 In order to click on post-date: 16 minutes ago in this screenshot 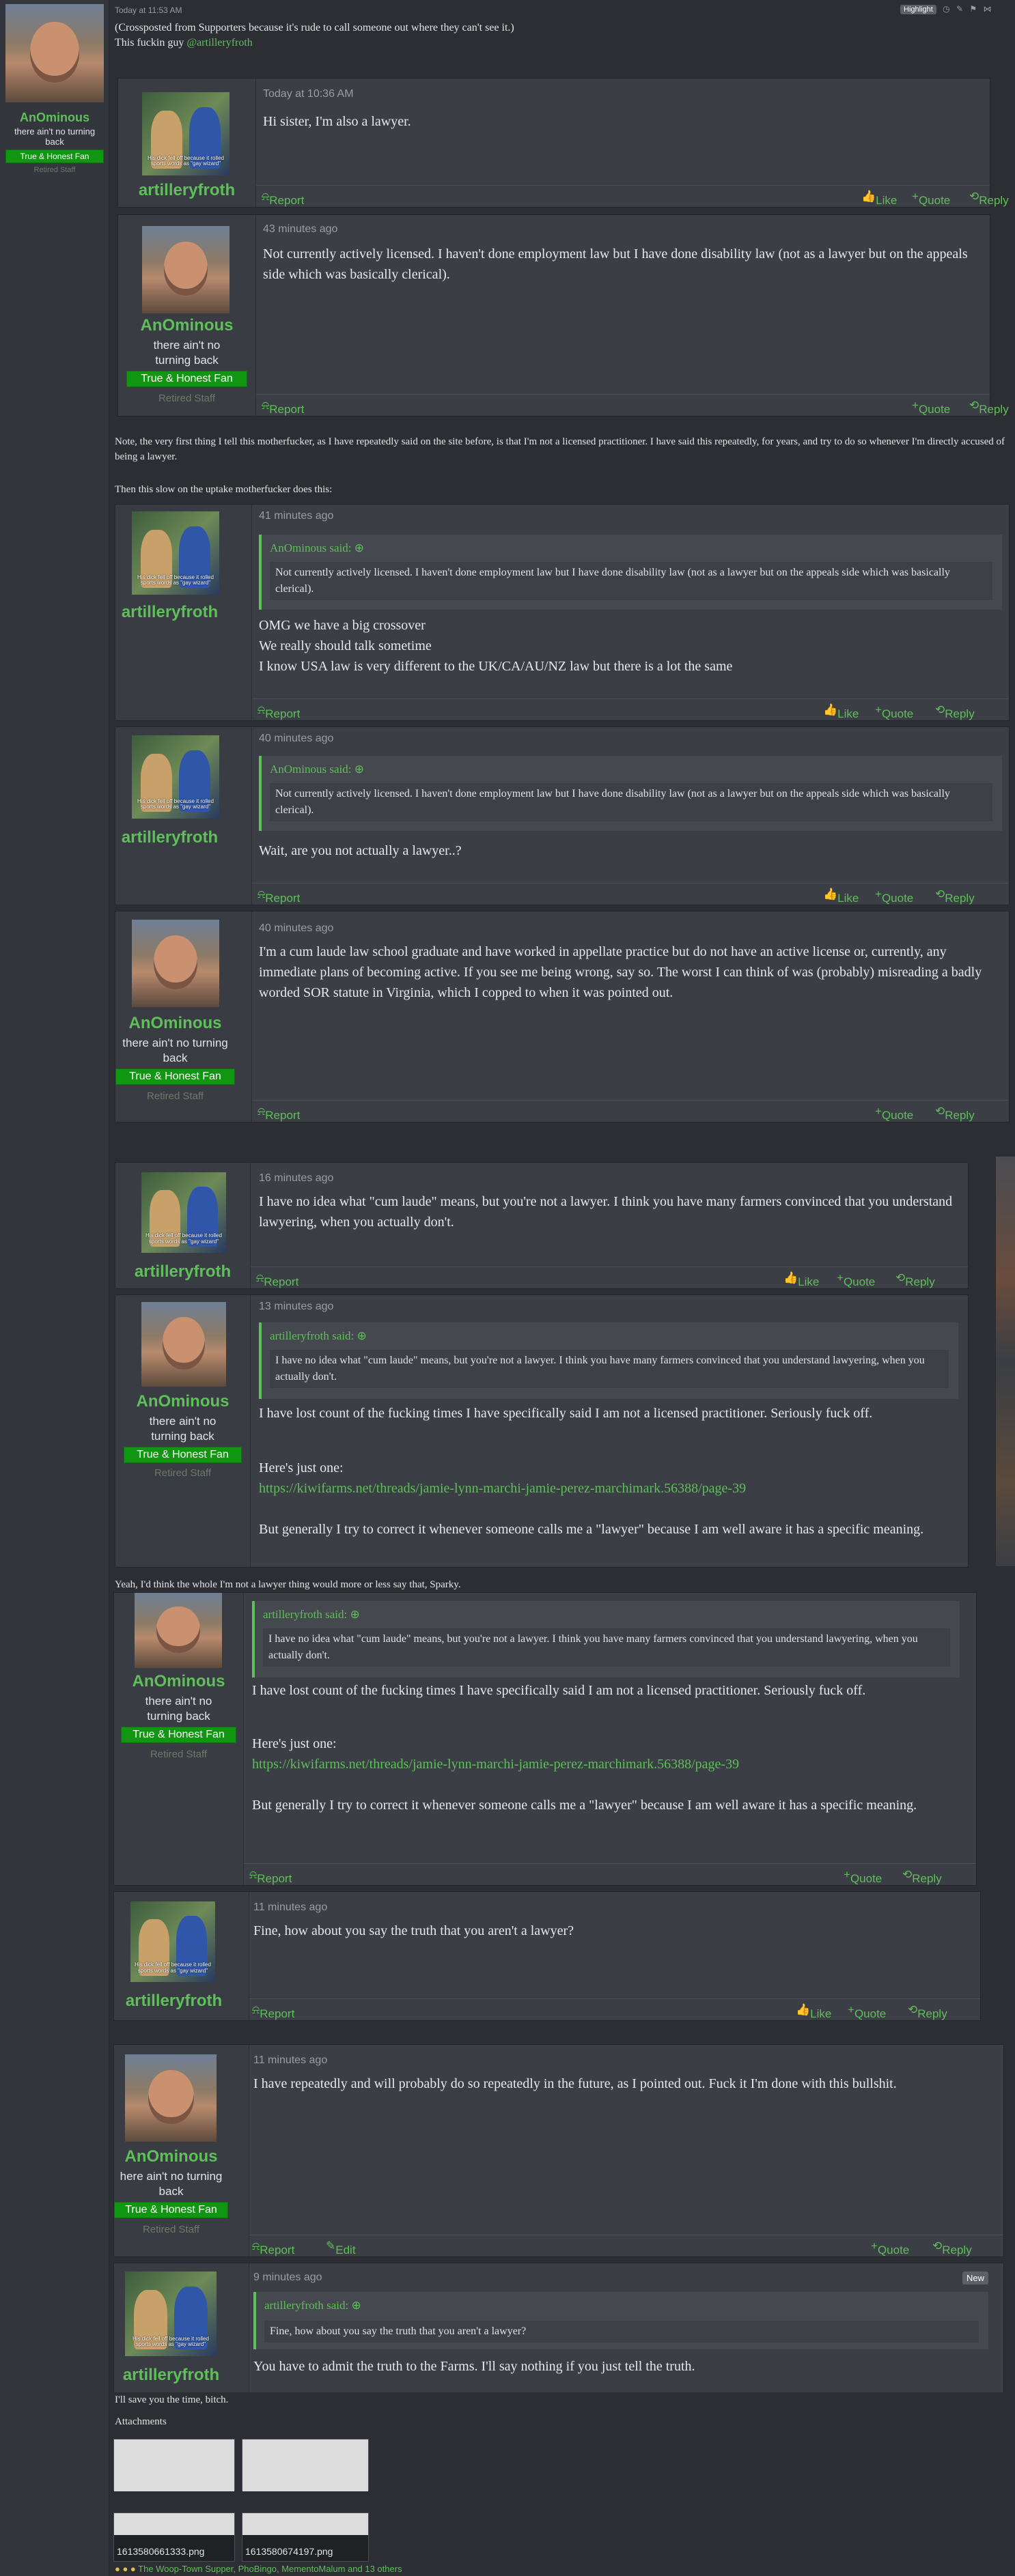, I will do `click(296, 1178)`.